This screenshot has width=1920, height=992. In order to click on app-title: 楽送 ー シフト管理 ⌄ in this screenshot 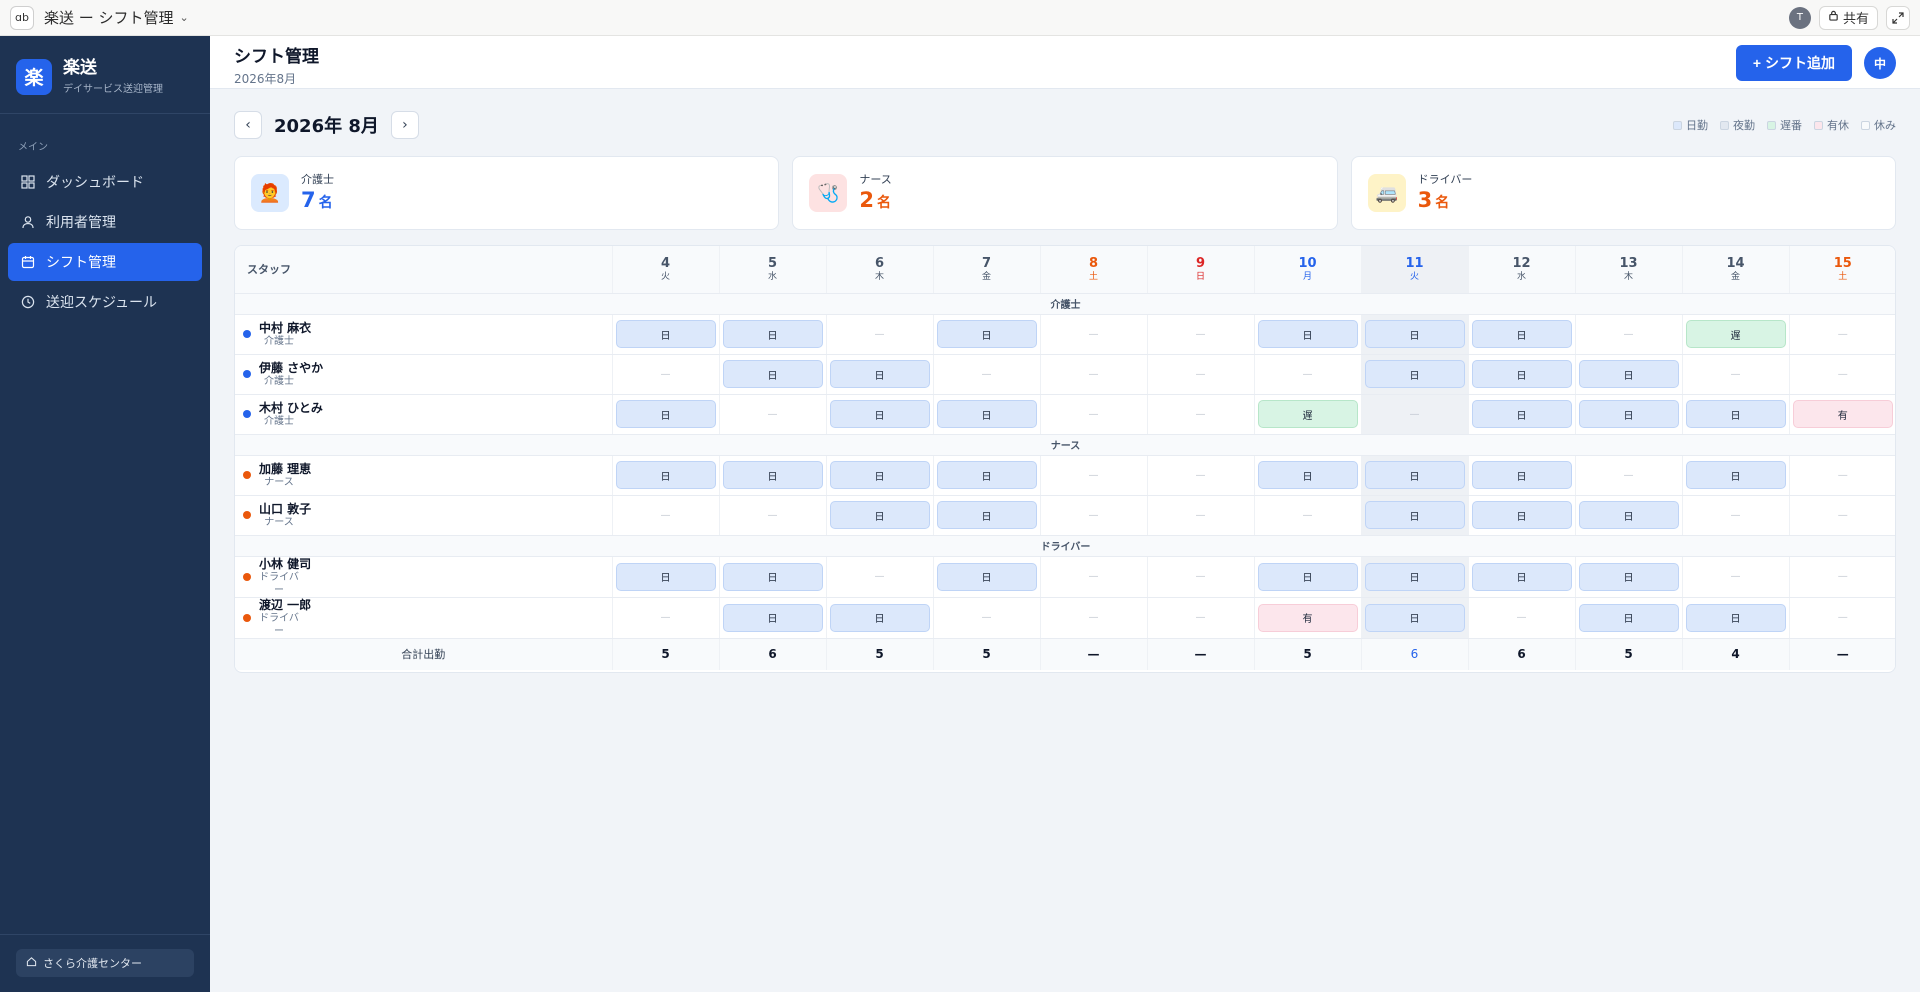, I will do `click(116, 17)`.